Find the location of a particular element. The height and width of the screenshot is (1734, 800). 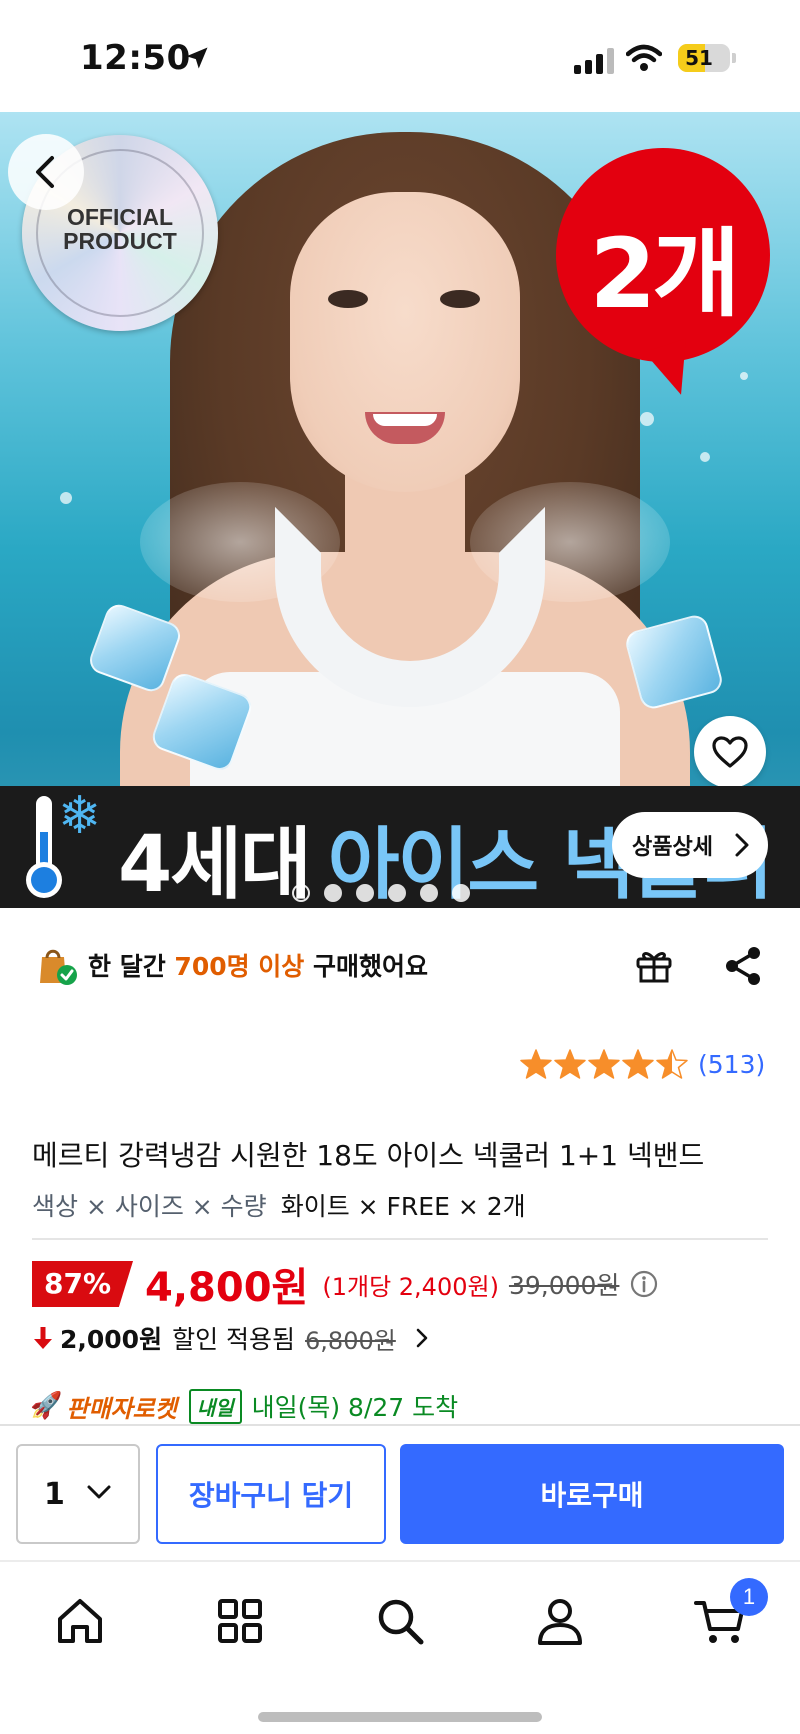

shopping-bag-check-icon is located at coordinates (58, 967).